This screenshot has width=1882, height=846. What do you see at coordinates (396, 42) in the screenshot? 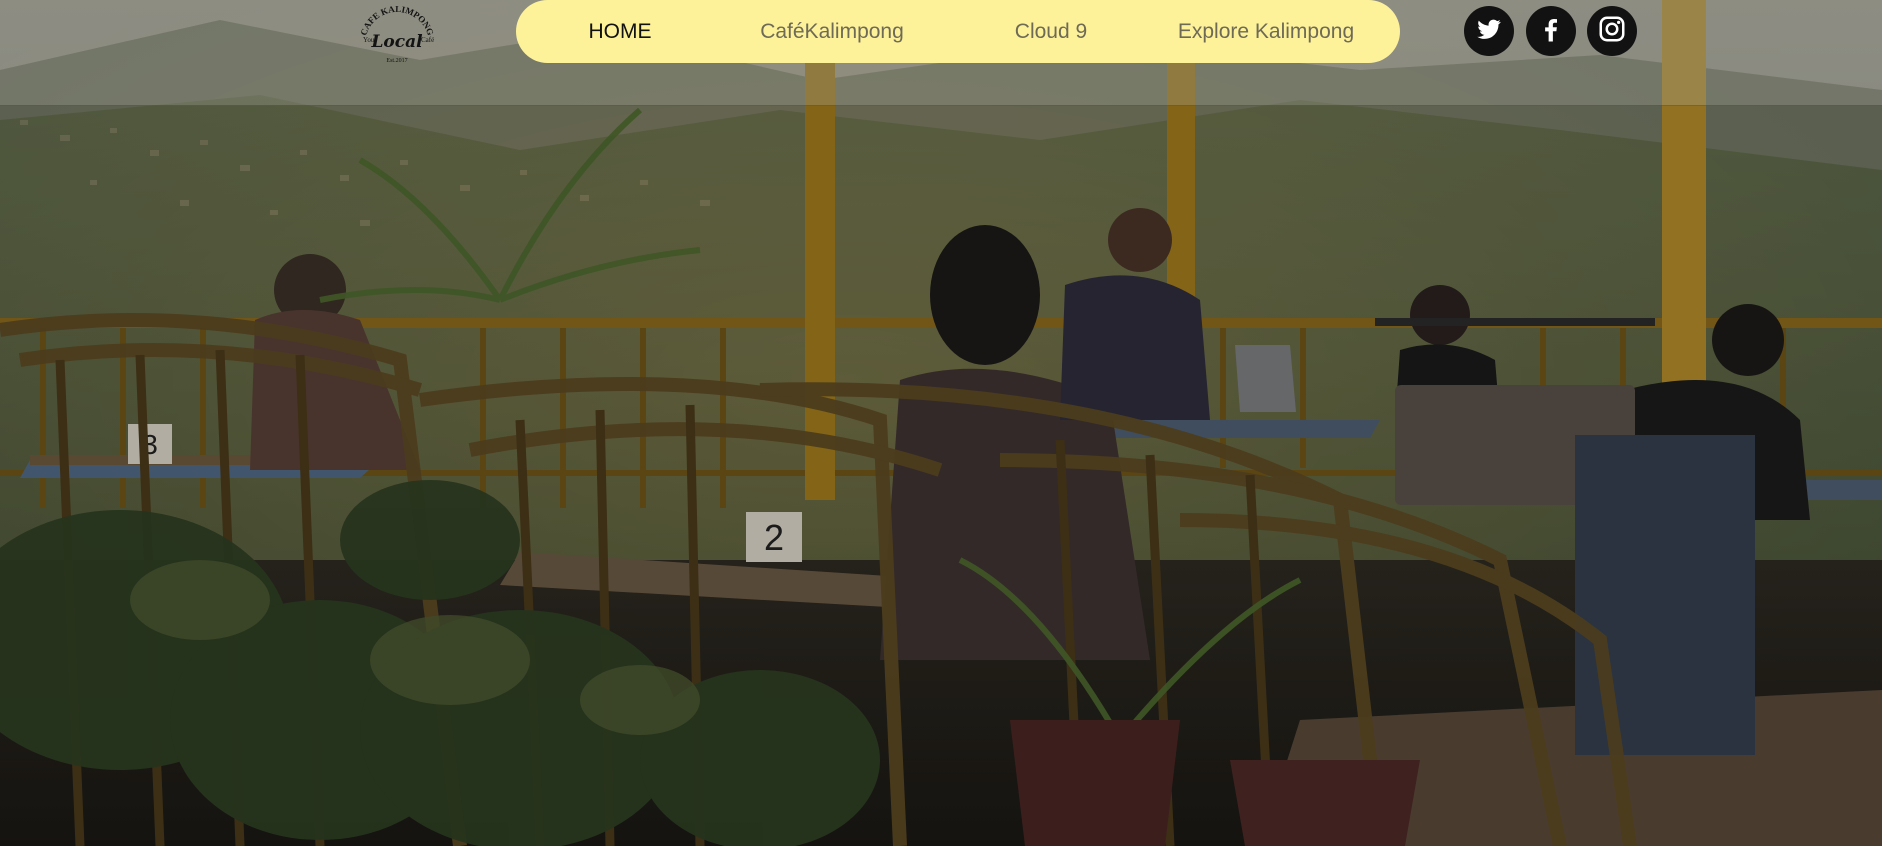
I see `svg-text: Local` at bounding box center [396, 42].